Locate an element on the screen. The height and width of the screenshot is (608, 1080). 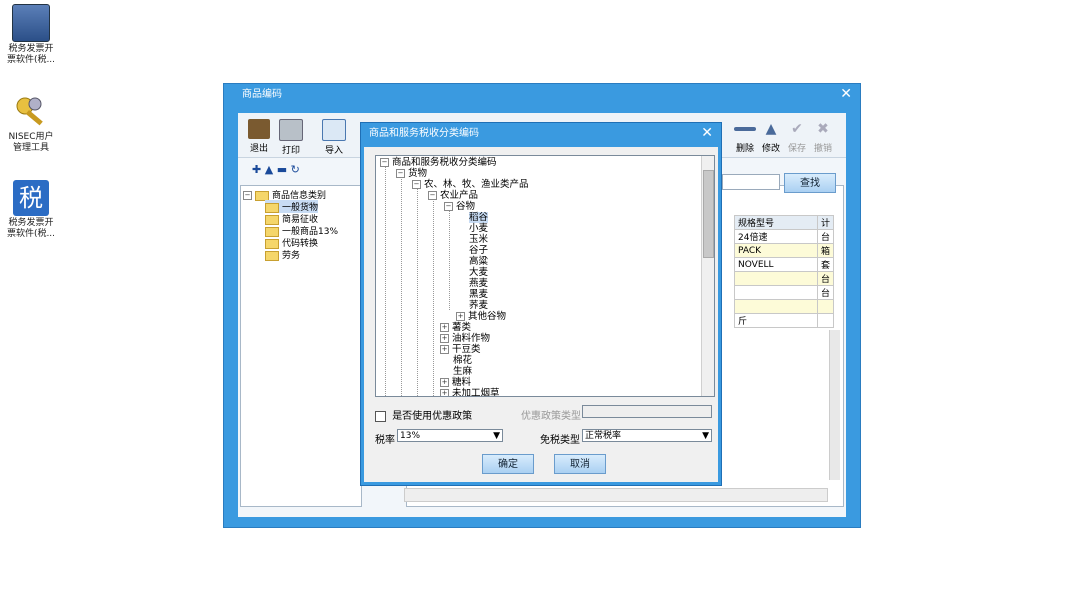
window-title: 商品编码 is located at coordinates (262, 94).